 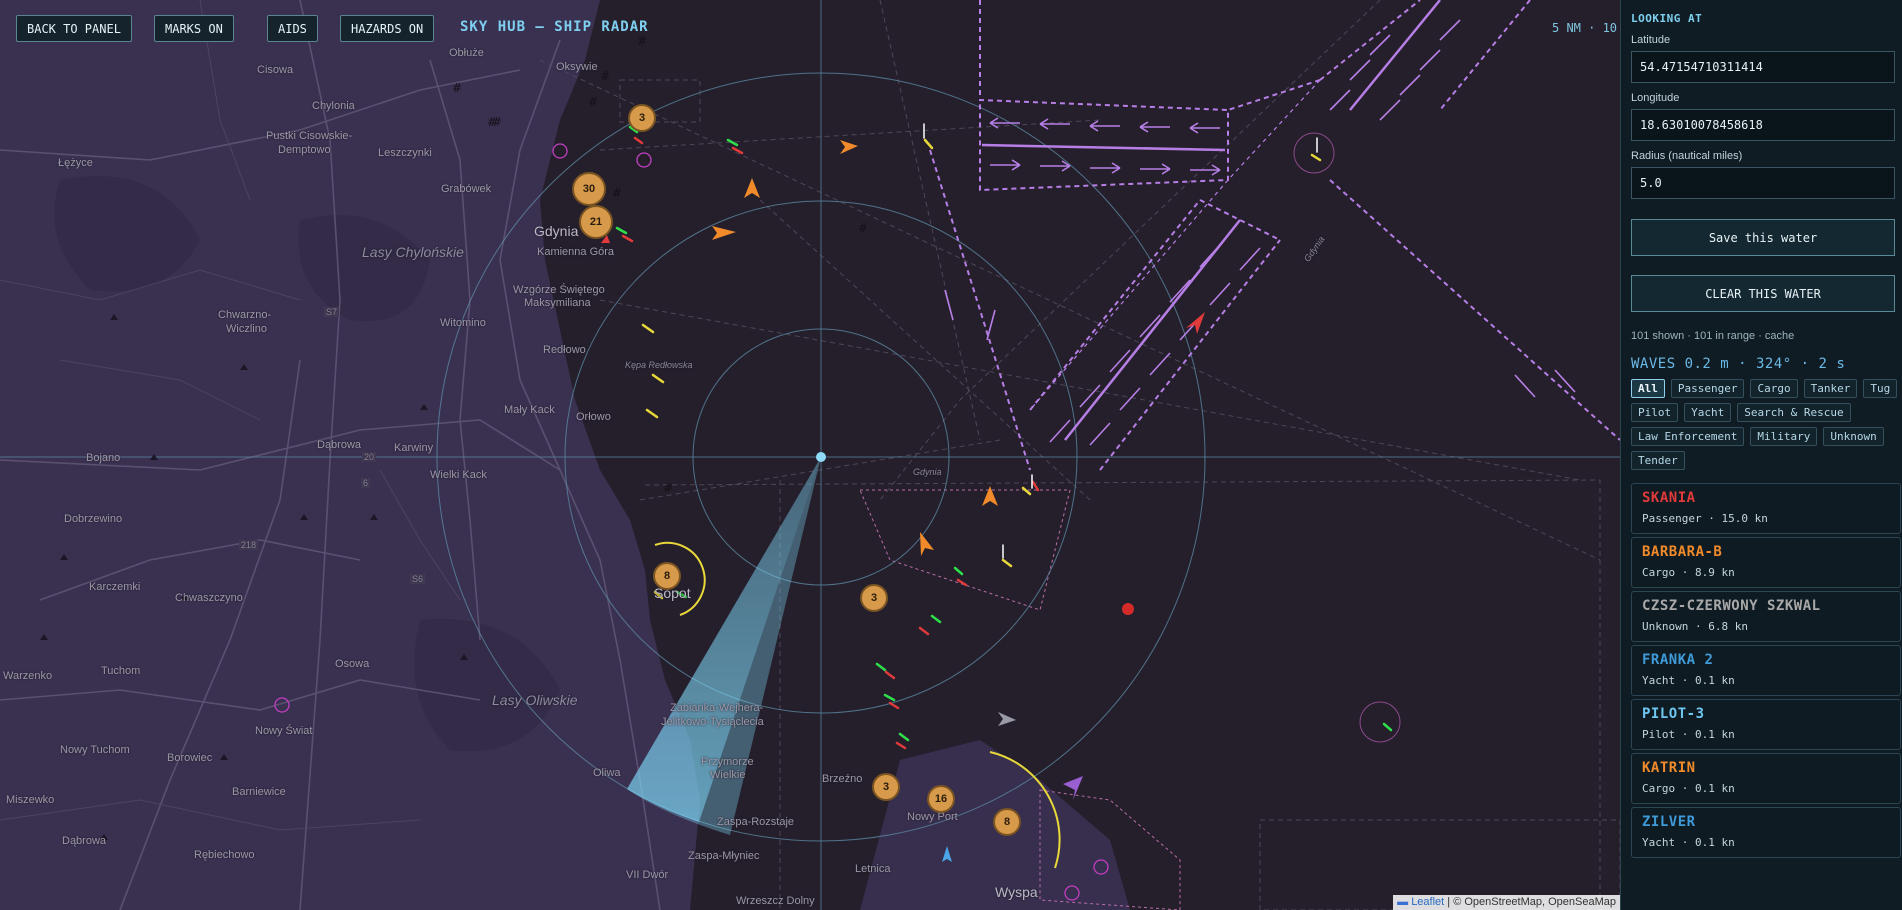 What do you see at coordinates (1688, 572) in the screenshot?
I see `ship-info: Cargo · 8.9 kn` at bounding box center [1688, 572].